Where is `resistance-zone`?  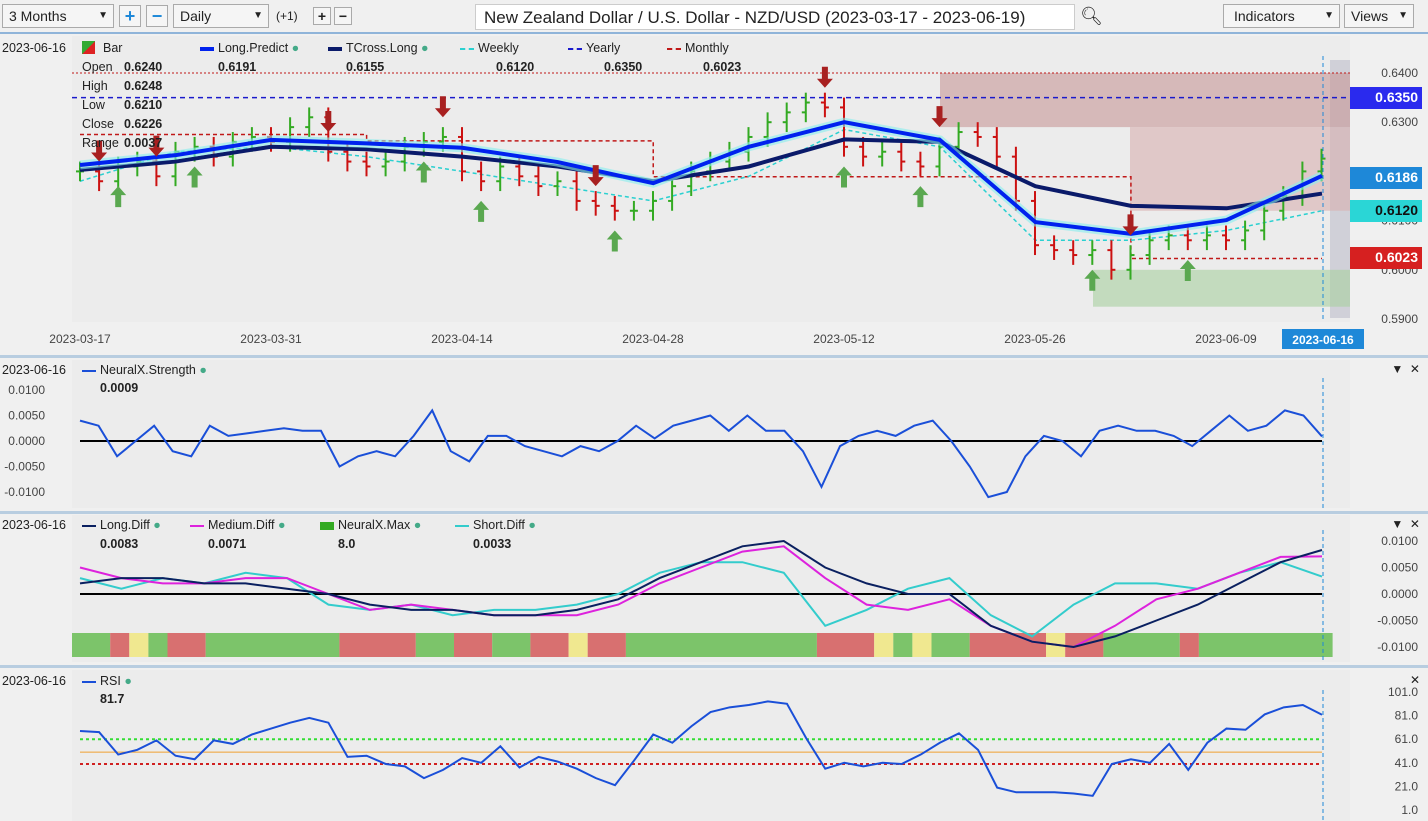
resistance-zone is located at coordinates (1145, 100).